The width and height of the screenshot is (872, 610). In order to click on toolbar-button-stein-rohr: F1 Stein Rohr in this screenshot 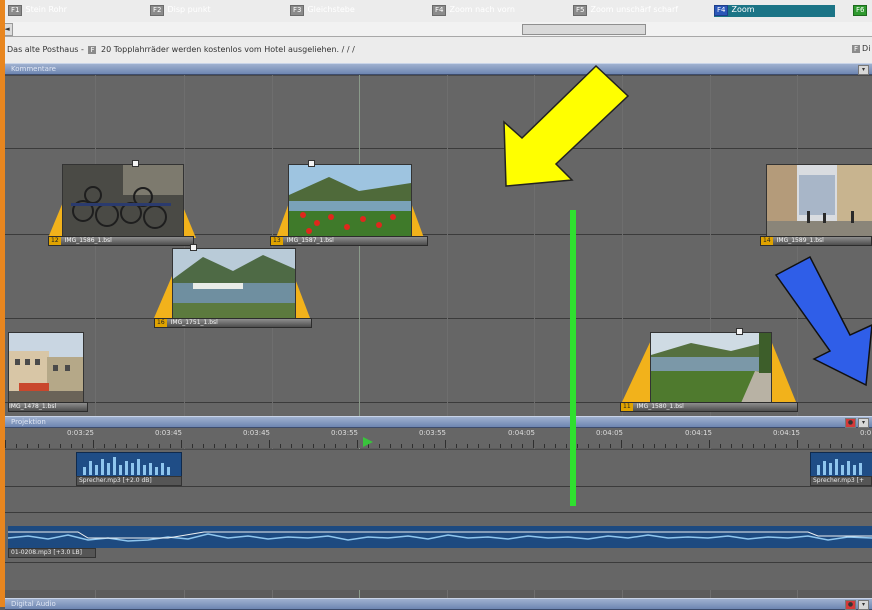, I will do `click(37, 11)`.